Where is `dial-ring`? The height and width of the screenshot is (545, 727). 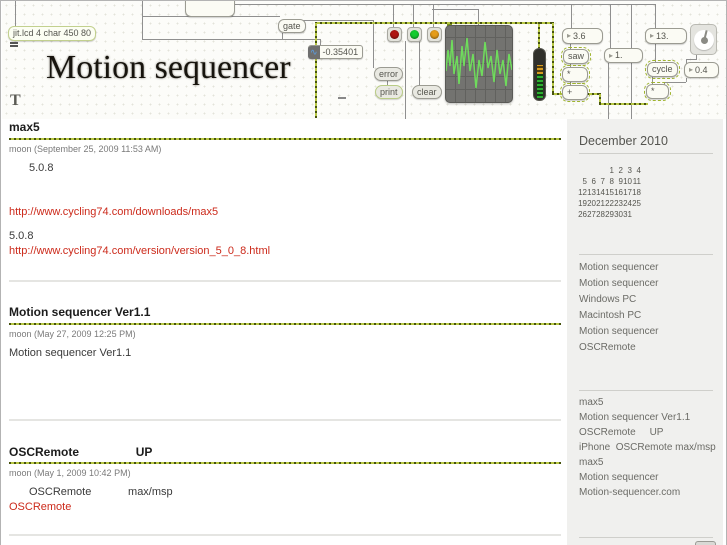
dial-ring is located at coordinates (704, 40).